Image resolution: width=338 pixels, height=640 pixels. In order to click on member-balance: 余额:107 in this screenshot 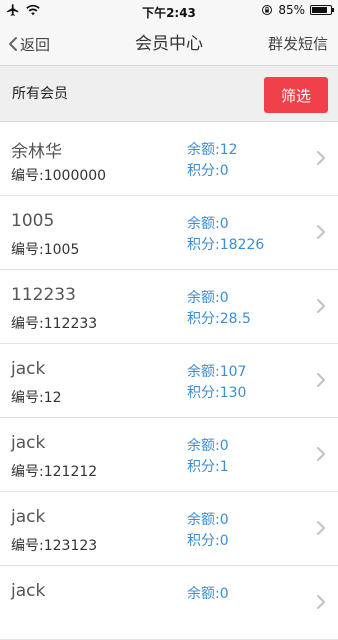, I will do `click(217, 372)`.